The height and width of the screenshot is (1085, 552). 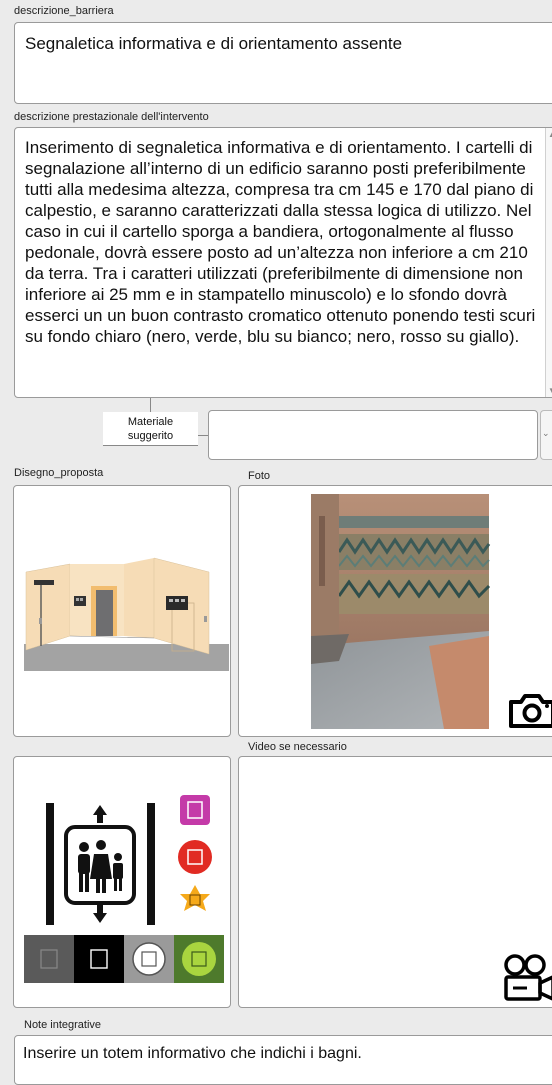 I want to click on materiale-label-box: Materiale suggerito, so click(x=150, y=429).